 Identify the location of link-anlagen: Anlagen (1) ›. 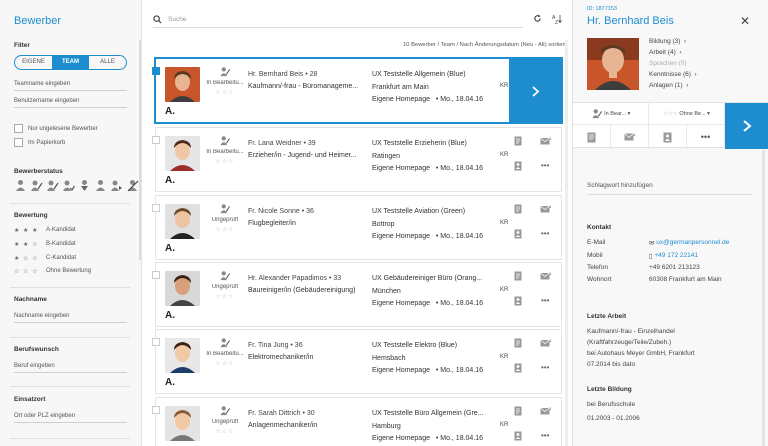
(673, 85).